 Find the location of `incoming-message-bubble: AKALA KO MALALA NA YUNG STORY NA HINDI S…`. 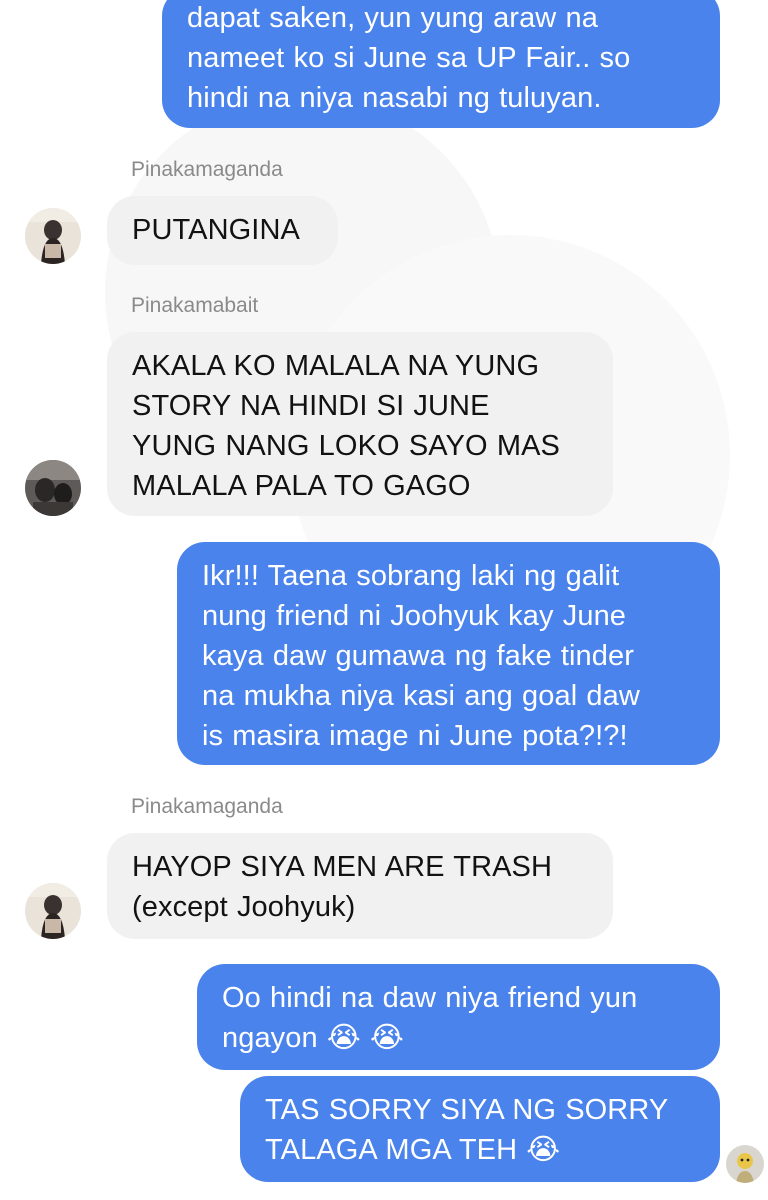

incoming-message-bubble: AKALA KO MALALA NA YUNG STORY NA HINDI S… is located at coordinates (360, 424).